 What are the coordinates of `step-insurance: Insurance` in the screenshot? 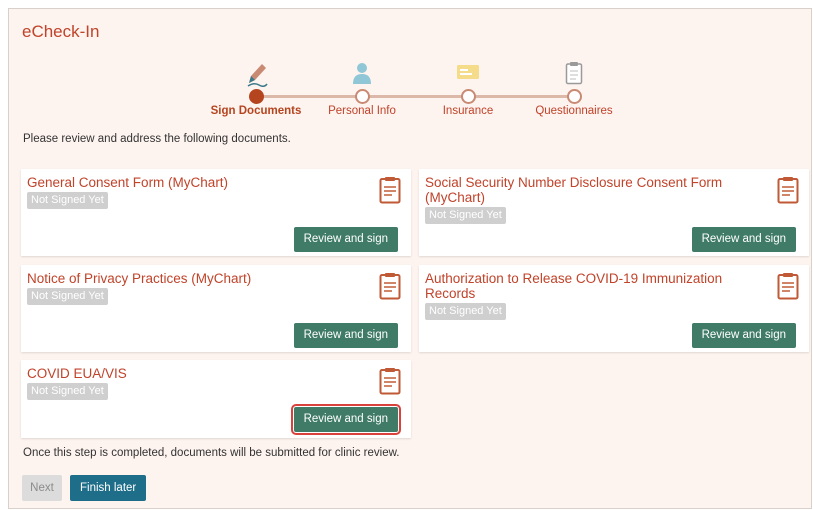 It's located at (468, 111).